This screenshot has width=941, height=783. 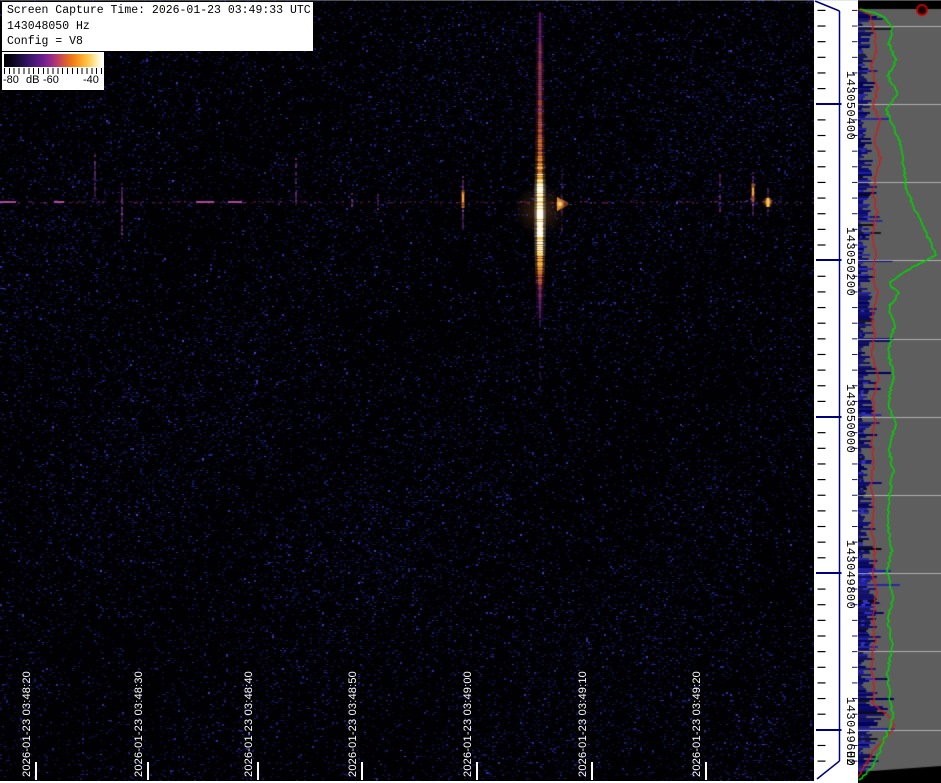 I want to click on time-axis-label: 2026-01-23 03:49:20, so click(x=697, y=724).